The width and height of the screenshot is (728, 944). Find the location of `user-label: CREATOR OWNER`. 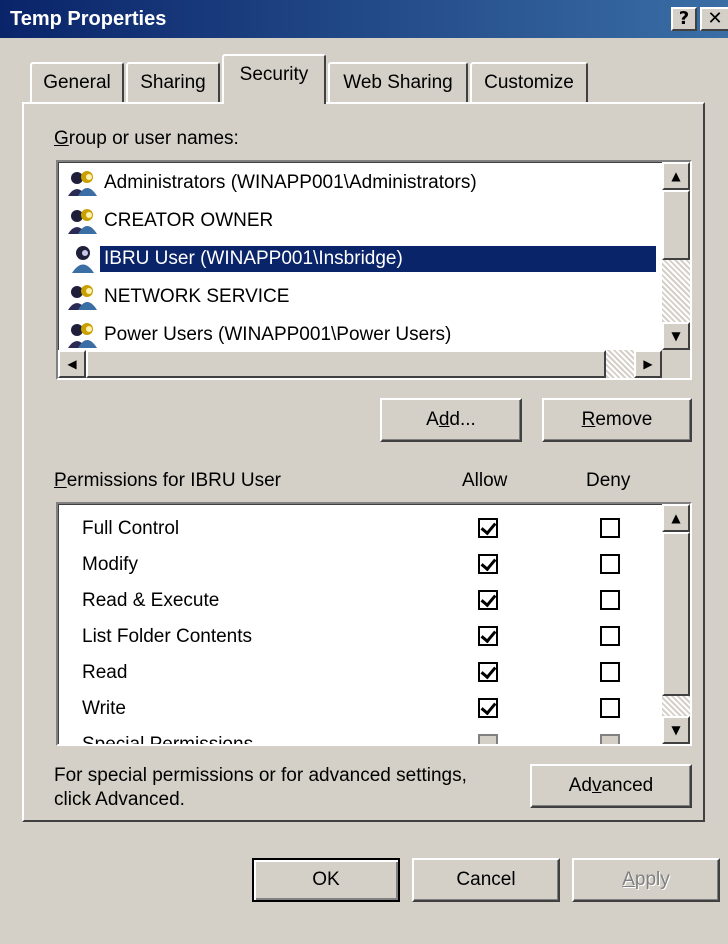

user-label: CREATOR OWNER is located at coordinates (189, 220).